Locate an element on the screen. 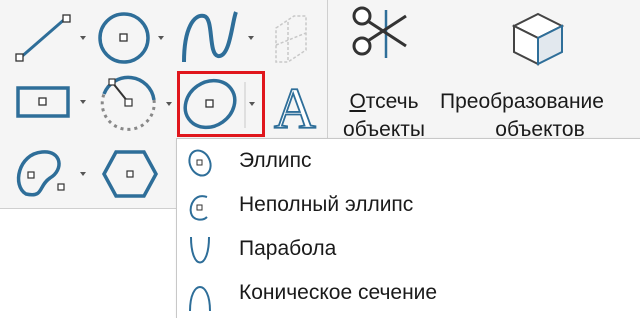 The width and height of the screenshot is (640, 318). conic-section-icon is located at coordinates (200, 297).